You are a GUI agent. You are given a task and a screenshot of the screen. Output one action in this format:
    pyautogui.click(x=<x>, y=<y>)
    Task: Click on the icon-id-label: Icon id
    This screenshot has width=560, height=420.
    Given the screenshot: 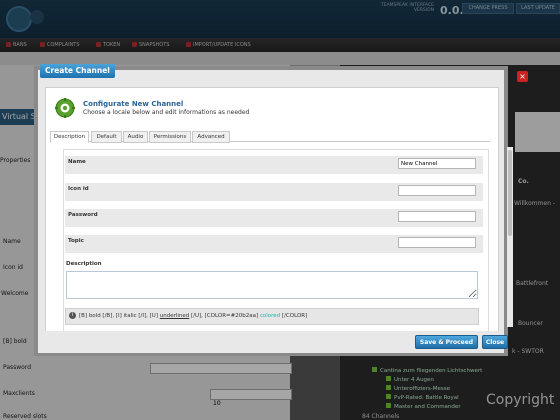 What is the action you would take?
    pyautogui.click(x=78, y=189)
    